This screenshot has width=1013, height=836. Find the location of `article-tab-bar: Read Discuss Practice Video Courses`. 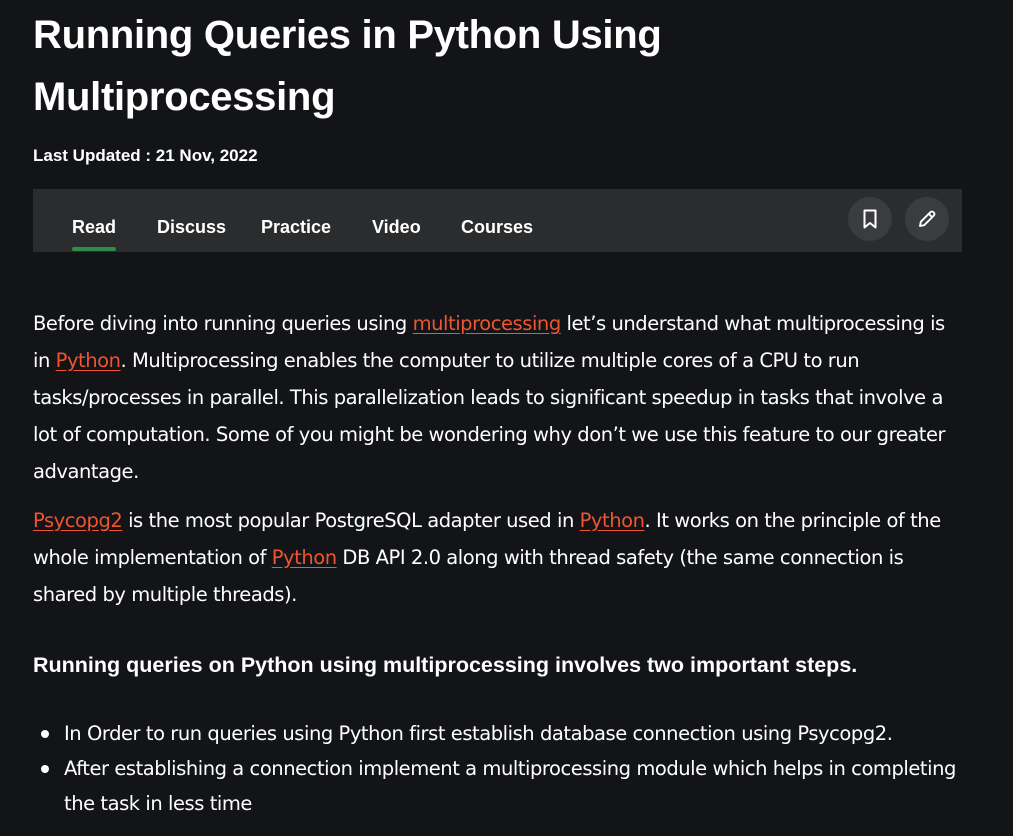

article-tab-bar: Read Discuss Practice Video Courses is located at coordinates (497, 220).